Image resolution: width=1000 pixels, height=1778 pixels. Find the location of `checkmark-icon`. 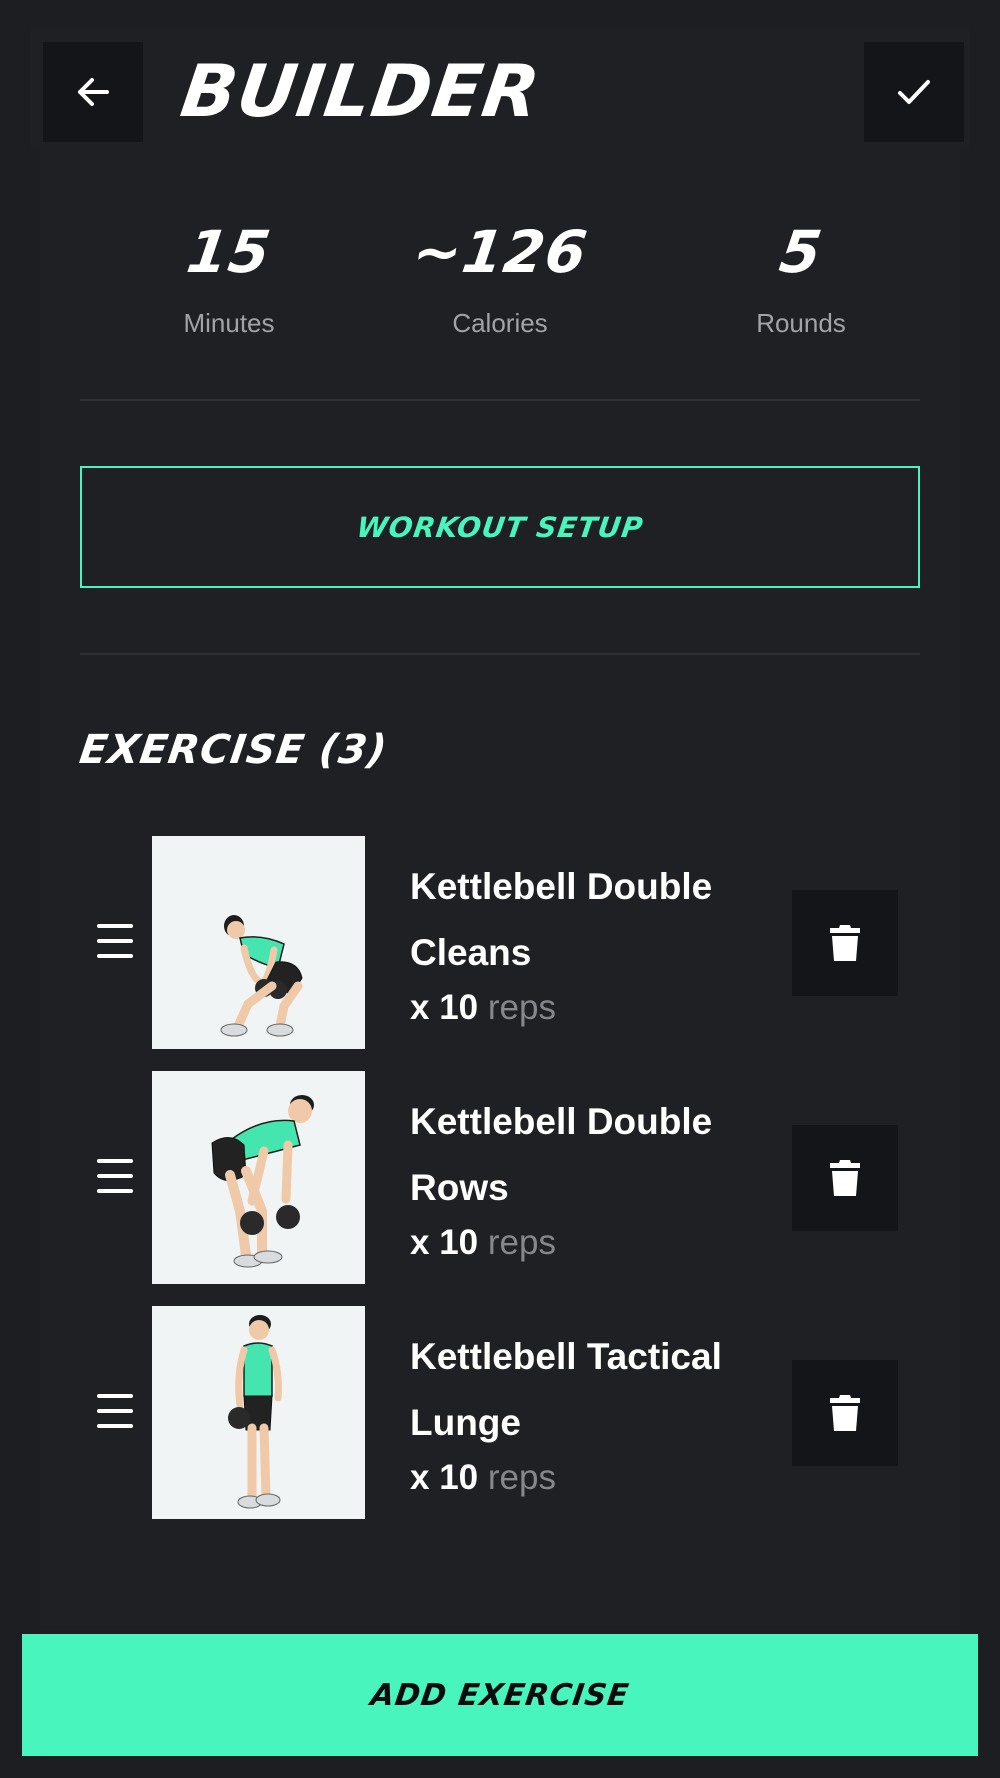

checkmark-icon is located at coordinates (914, 92).